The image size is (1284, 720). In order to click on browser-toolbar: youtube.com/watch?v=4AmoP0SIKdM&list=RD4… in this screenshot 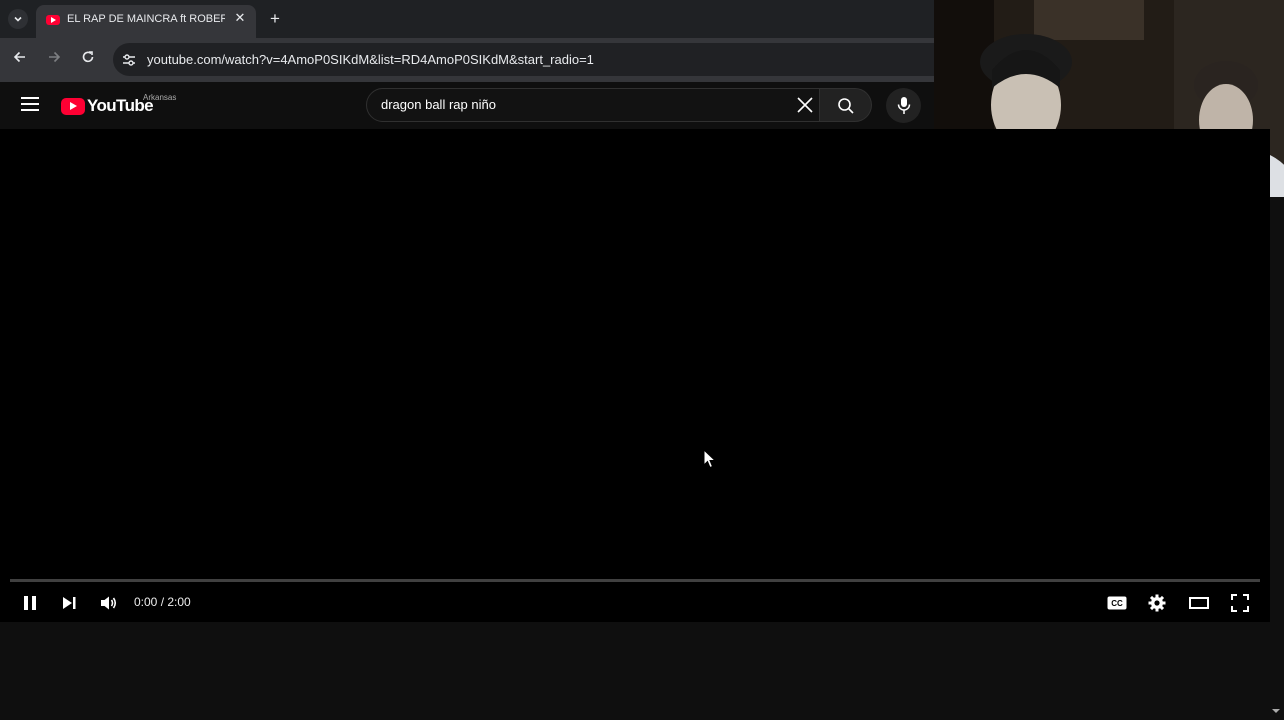, I will do `click(467, 79)`.